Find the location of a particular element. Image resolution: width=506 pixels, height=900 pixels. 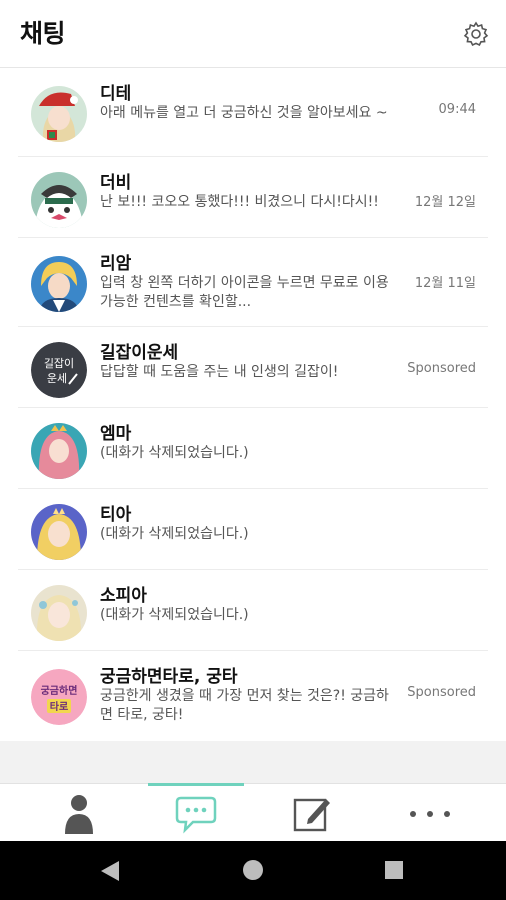

chat-name: 소피아 is located at coordinates (123, 596).